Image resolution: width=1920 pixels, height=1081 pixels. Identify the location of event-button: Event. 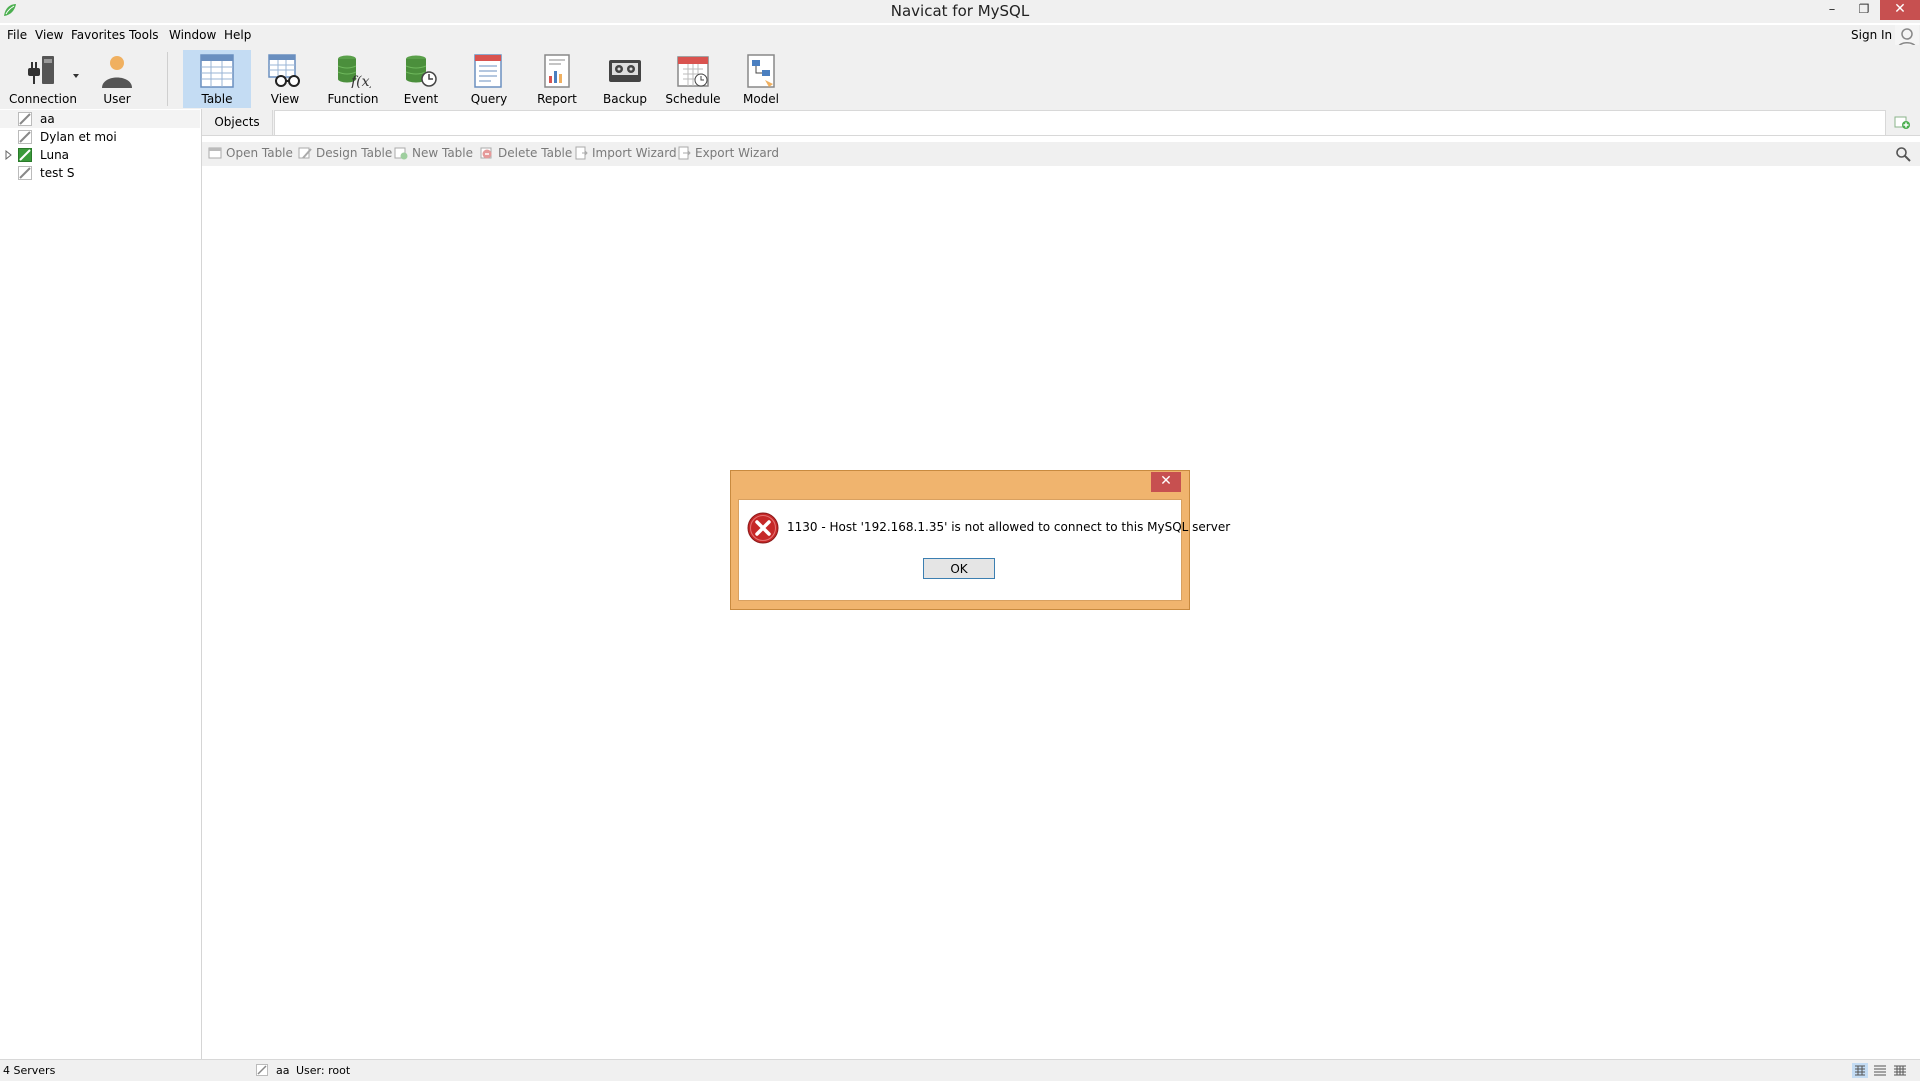
(421, 79).